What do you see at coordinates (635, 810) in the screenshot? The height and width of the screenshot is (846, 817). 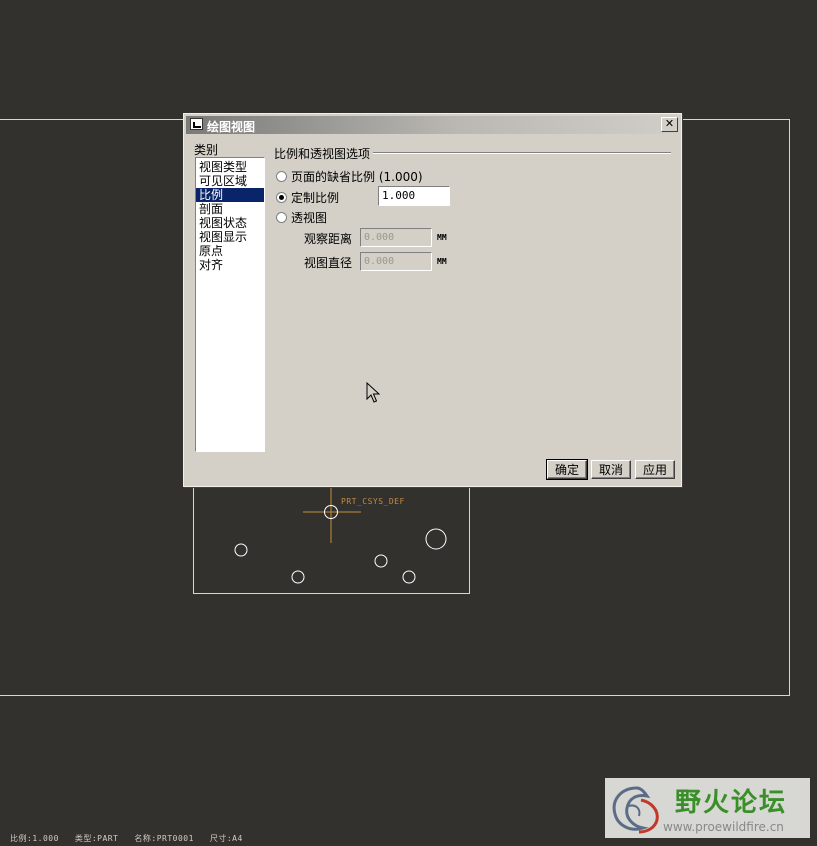 I see `flame-logo-icon` at bounding box center [635, 810].